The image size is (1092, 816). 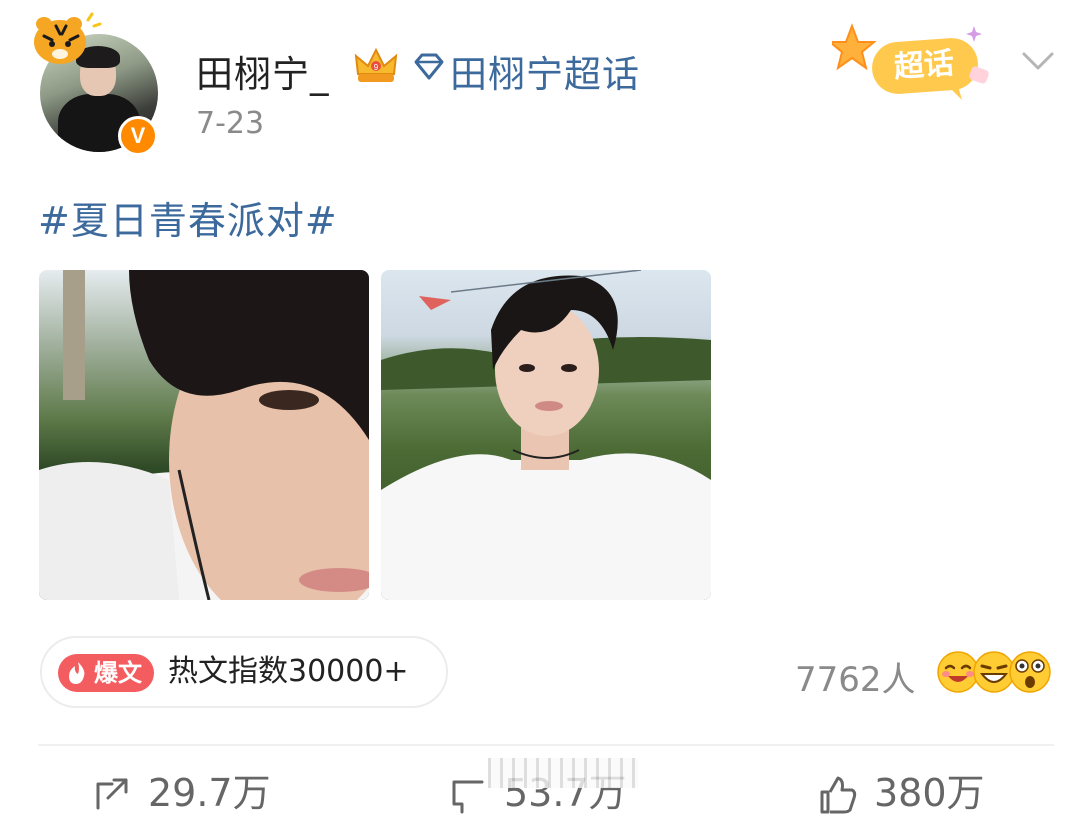 I want to click on photo-1-illustration, so click(x=204, y=435).